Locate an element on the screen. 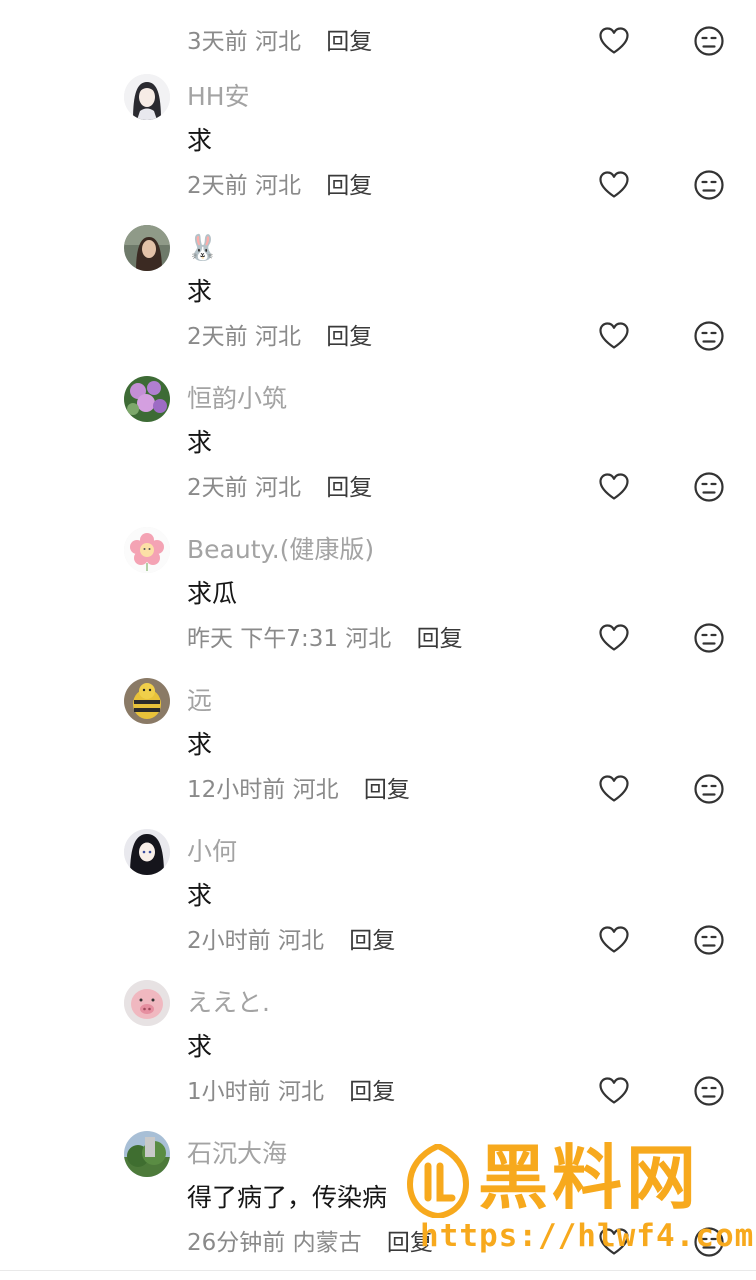 The height and width of the screenshot is (1280, 756). comment-item: HH安 求 2天前 河北 回复 is located at coordinates (378, 141).